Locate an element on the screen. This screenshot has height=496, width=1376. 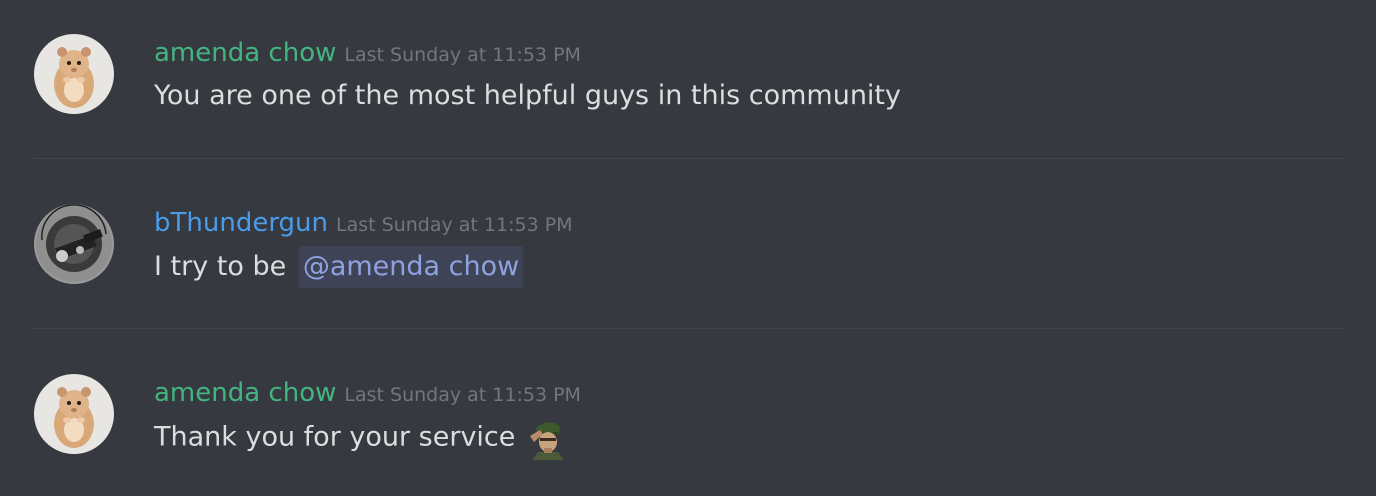
username: bThundergun is located at coordinates (241, 223).